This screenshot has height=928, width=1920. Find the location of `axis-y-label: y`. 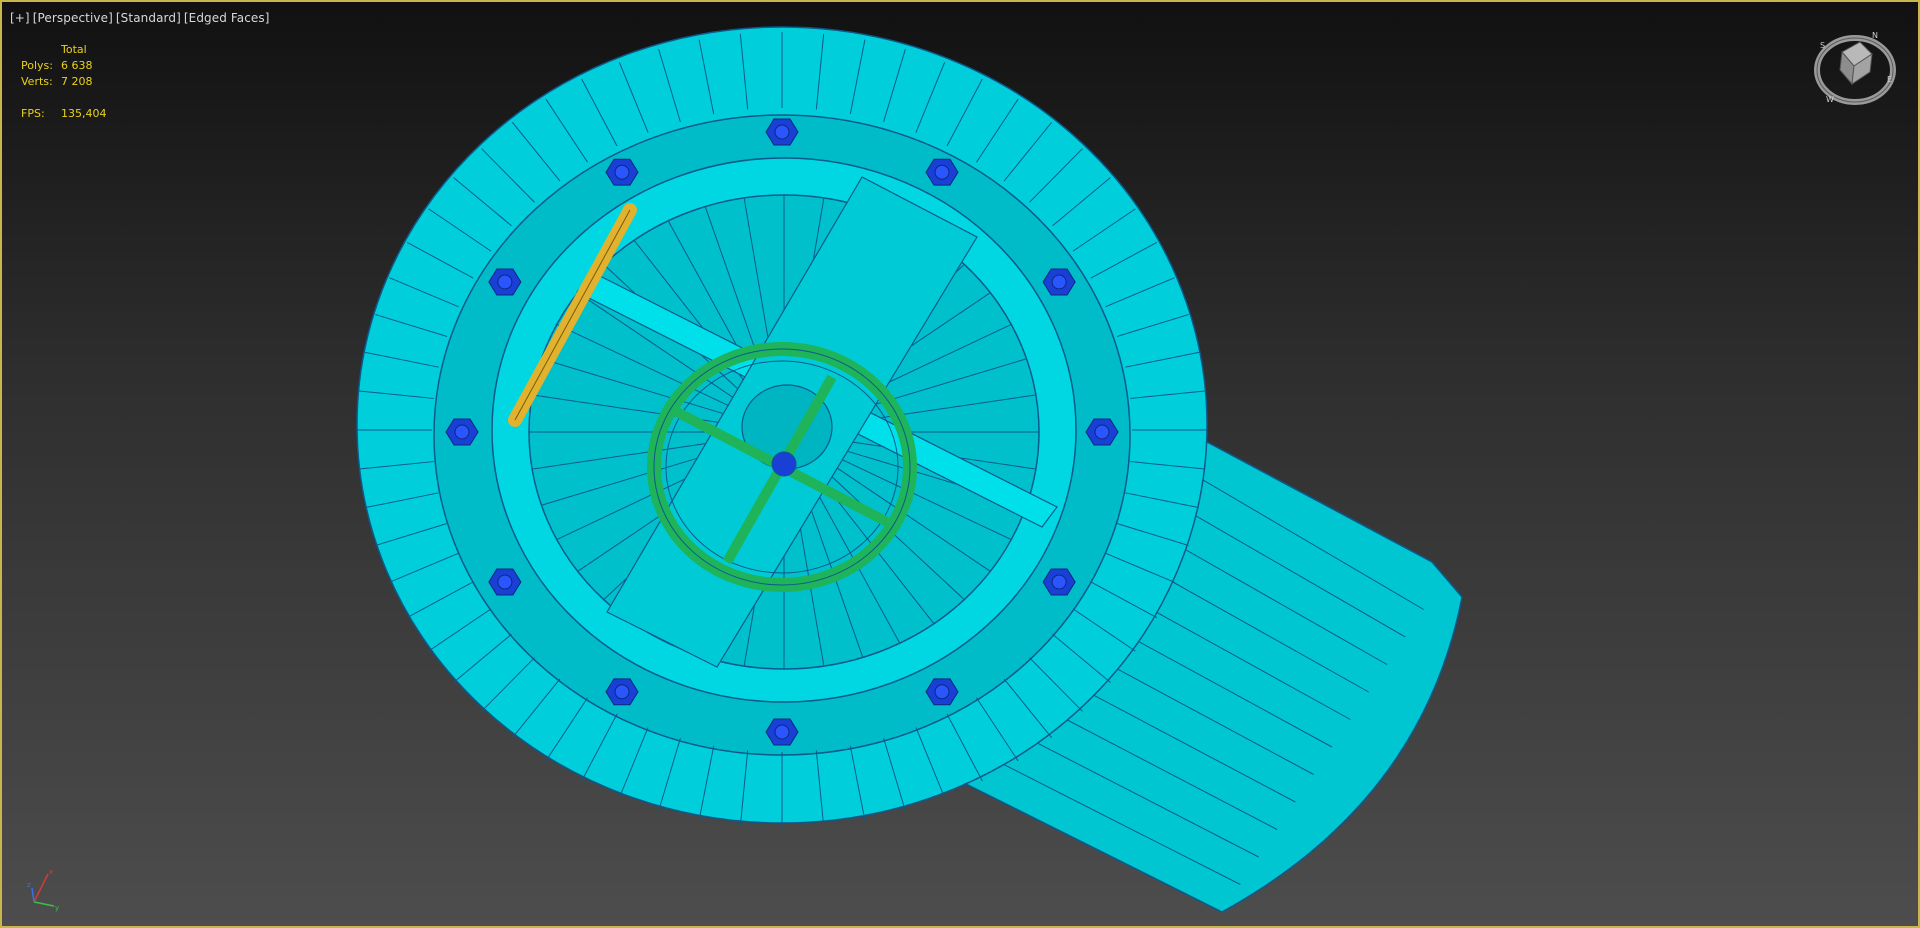

axis-y-label: y is located at coordinates (57, 908).